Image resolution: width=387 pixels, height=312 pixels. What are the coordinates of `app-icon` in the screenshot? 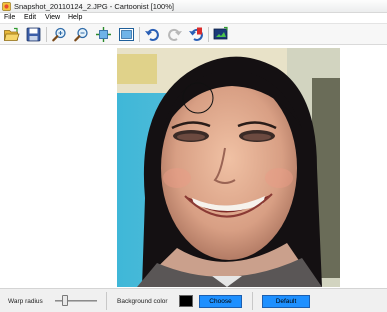 It's located at (6, 6).